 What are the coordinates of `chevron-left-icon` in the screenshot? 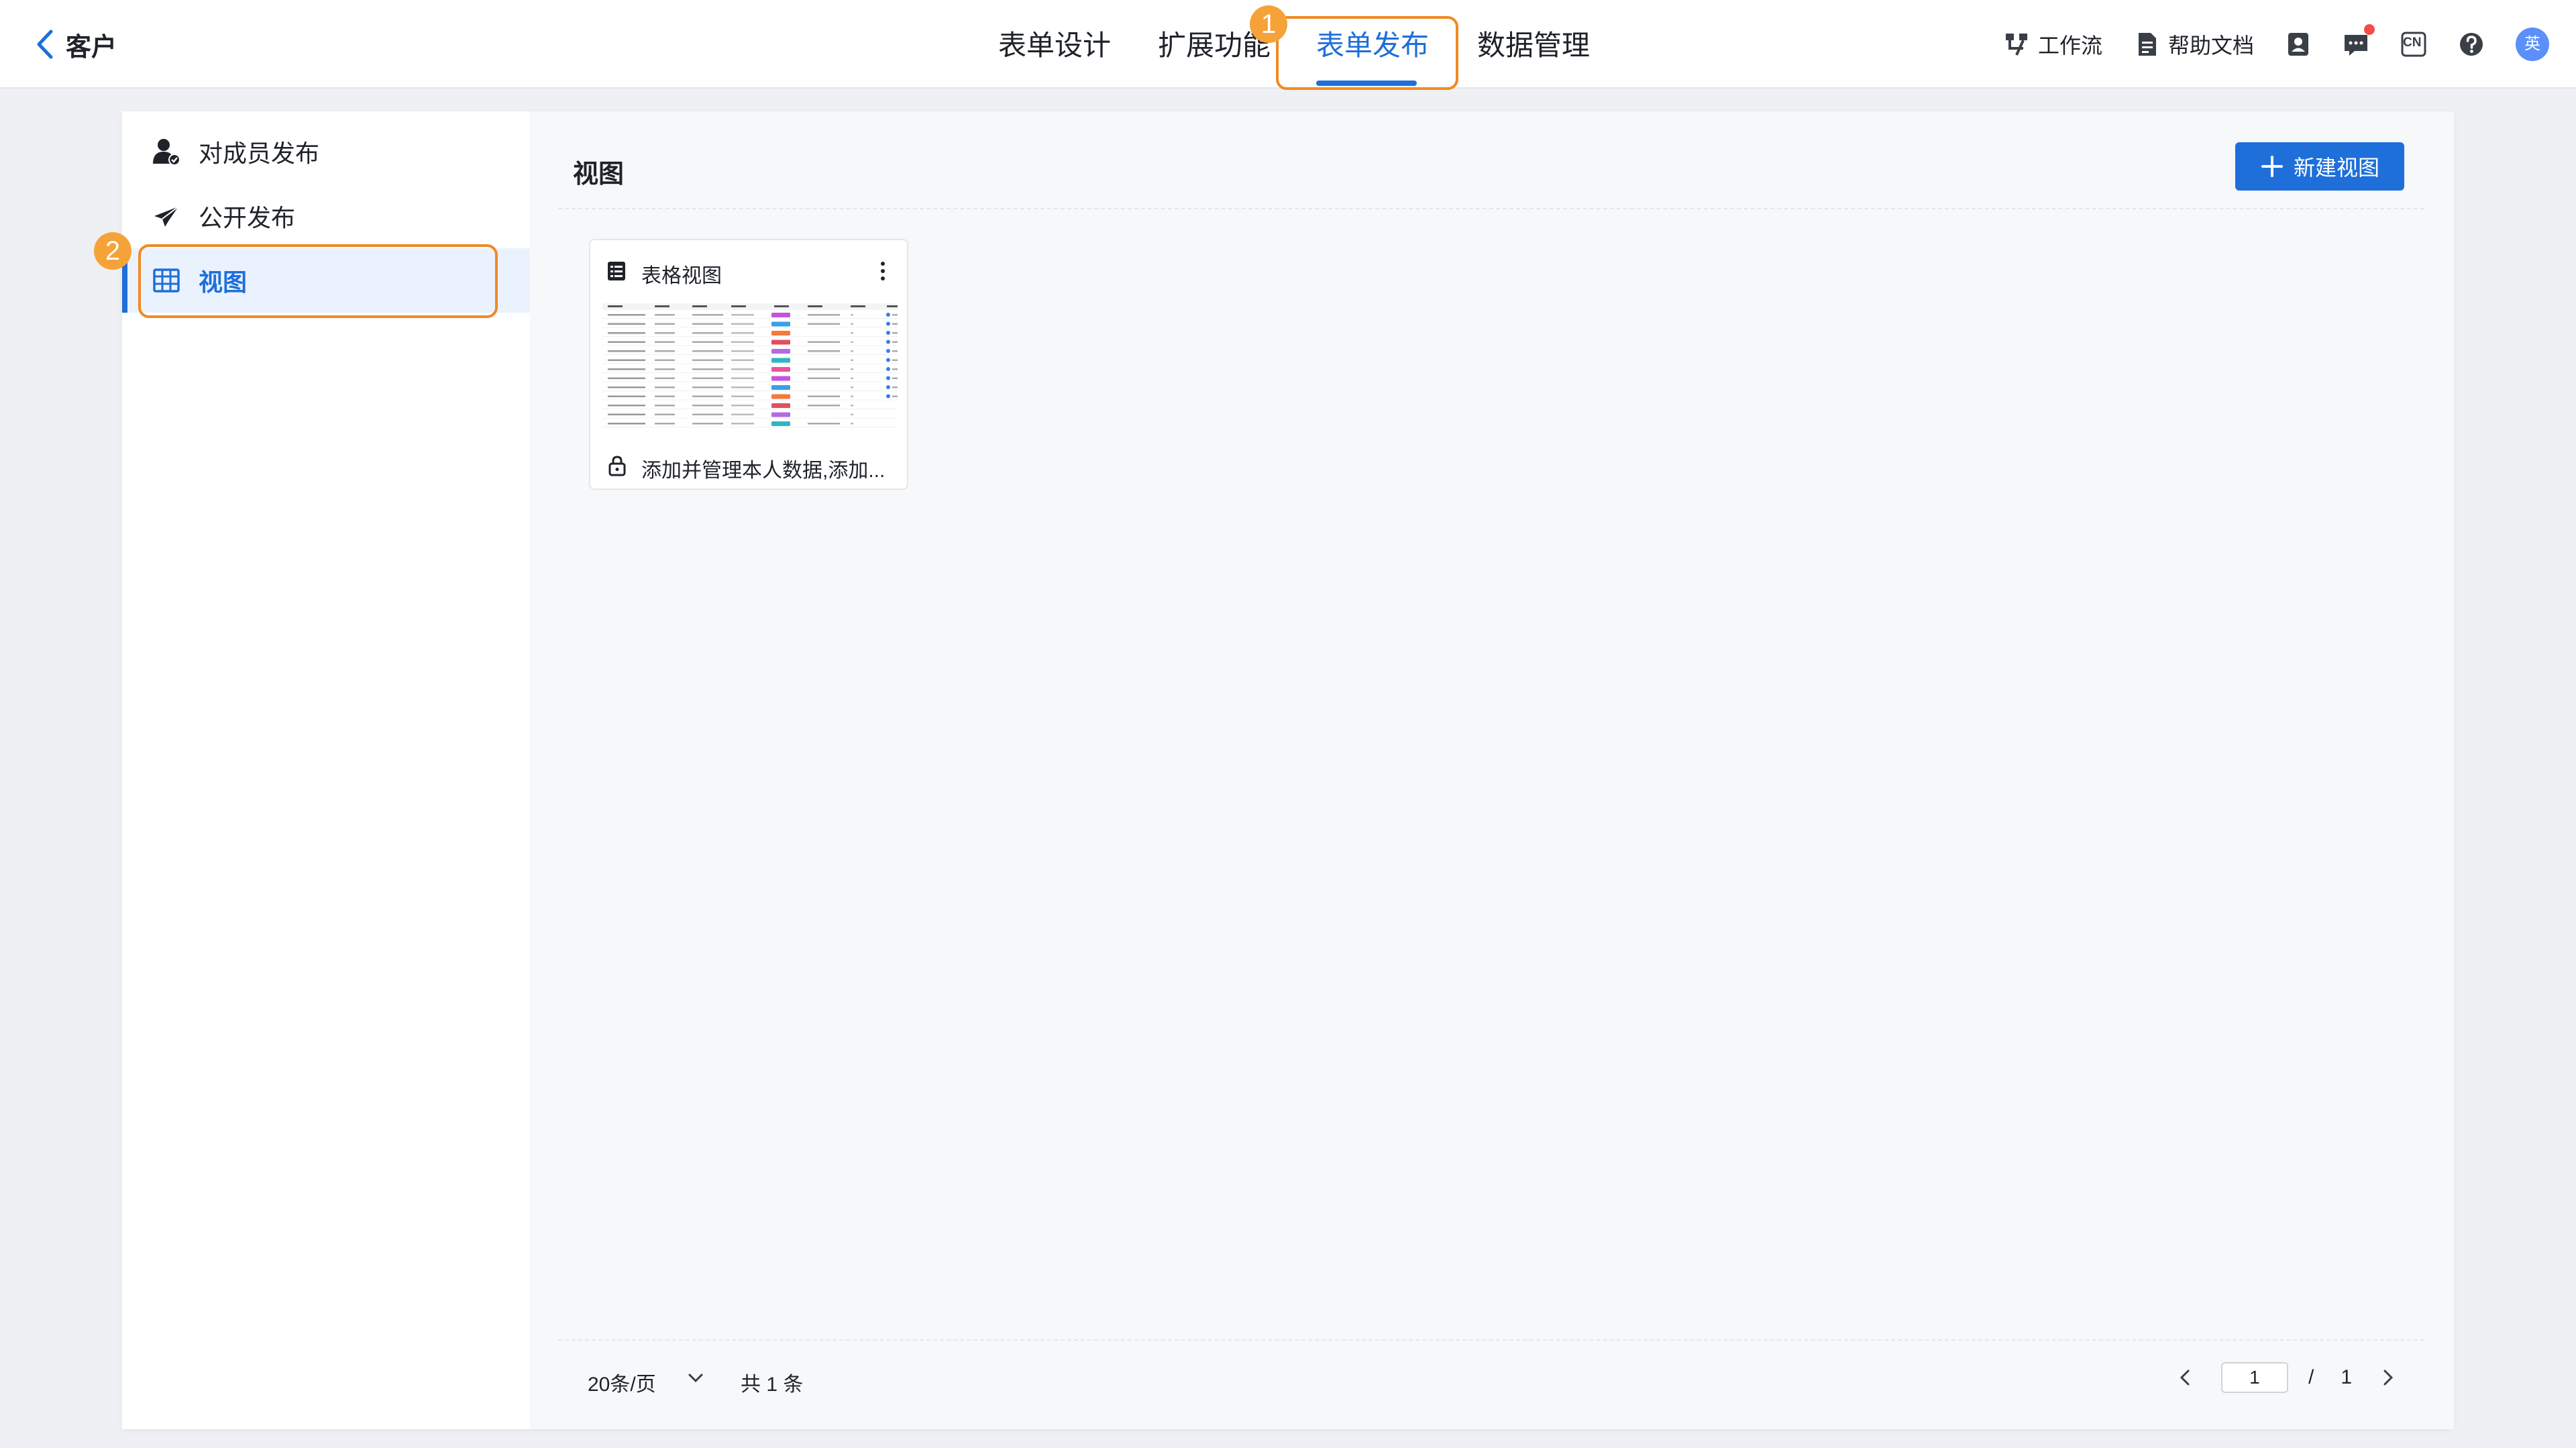 It's located at (45, 44).